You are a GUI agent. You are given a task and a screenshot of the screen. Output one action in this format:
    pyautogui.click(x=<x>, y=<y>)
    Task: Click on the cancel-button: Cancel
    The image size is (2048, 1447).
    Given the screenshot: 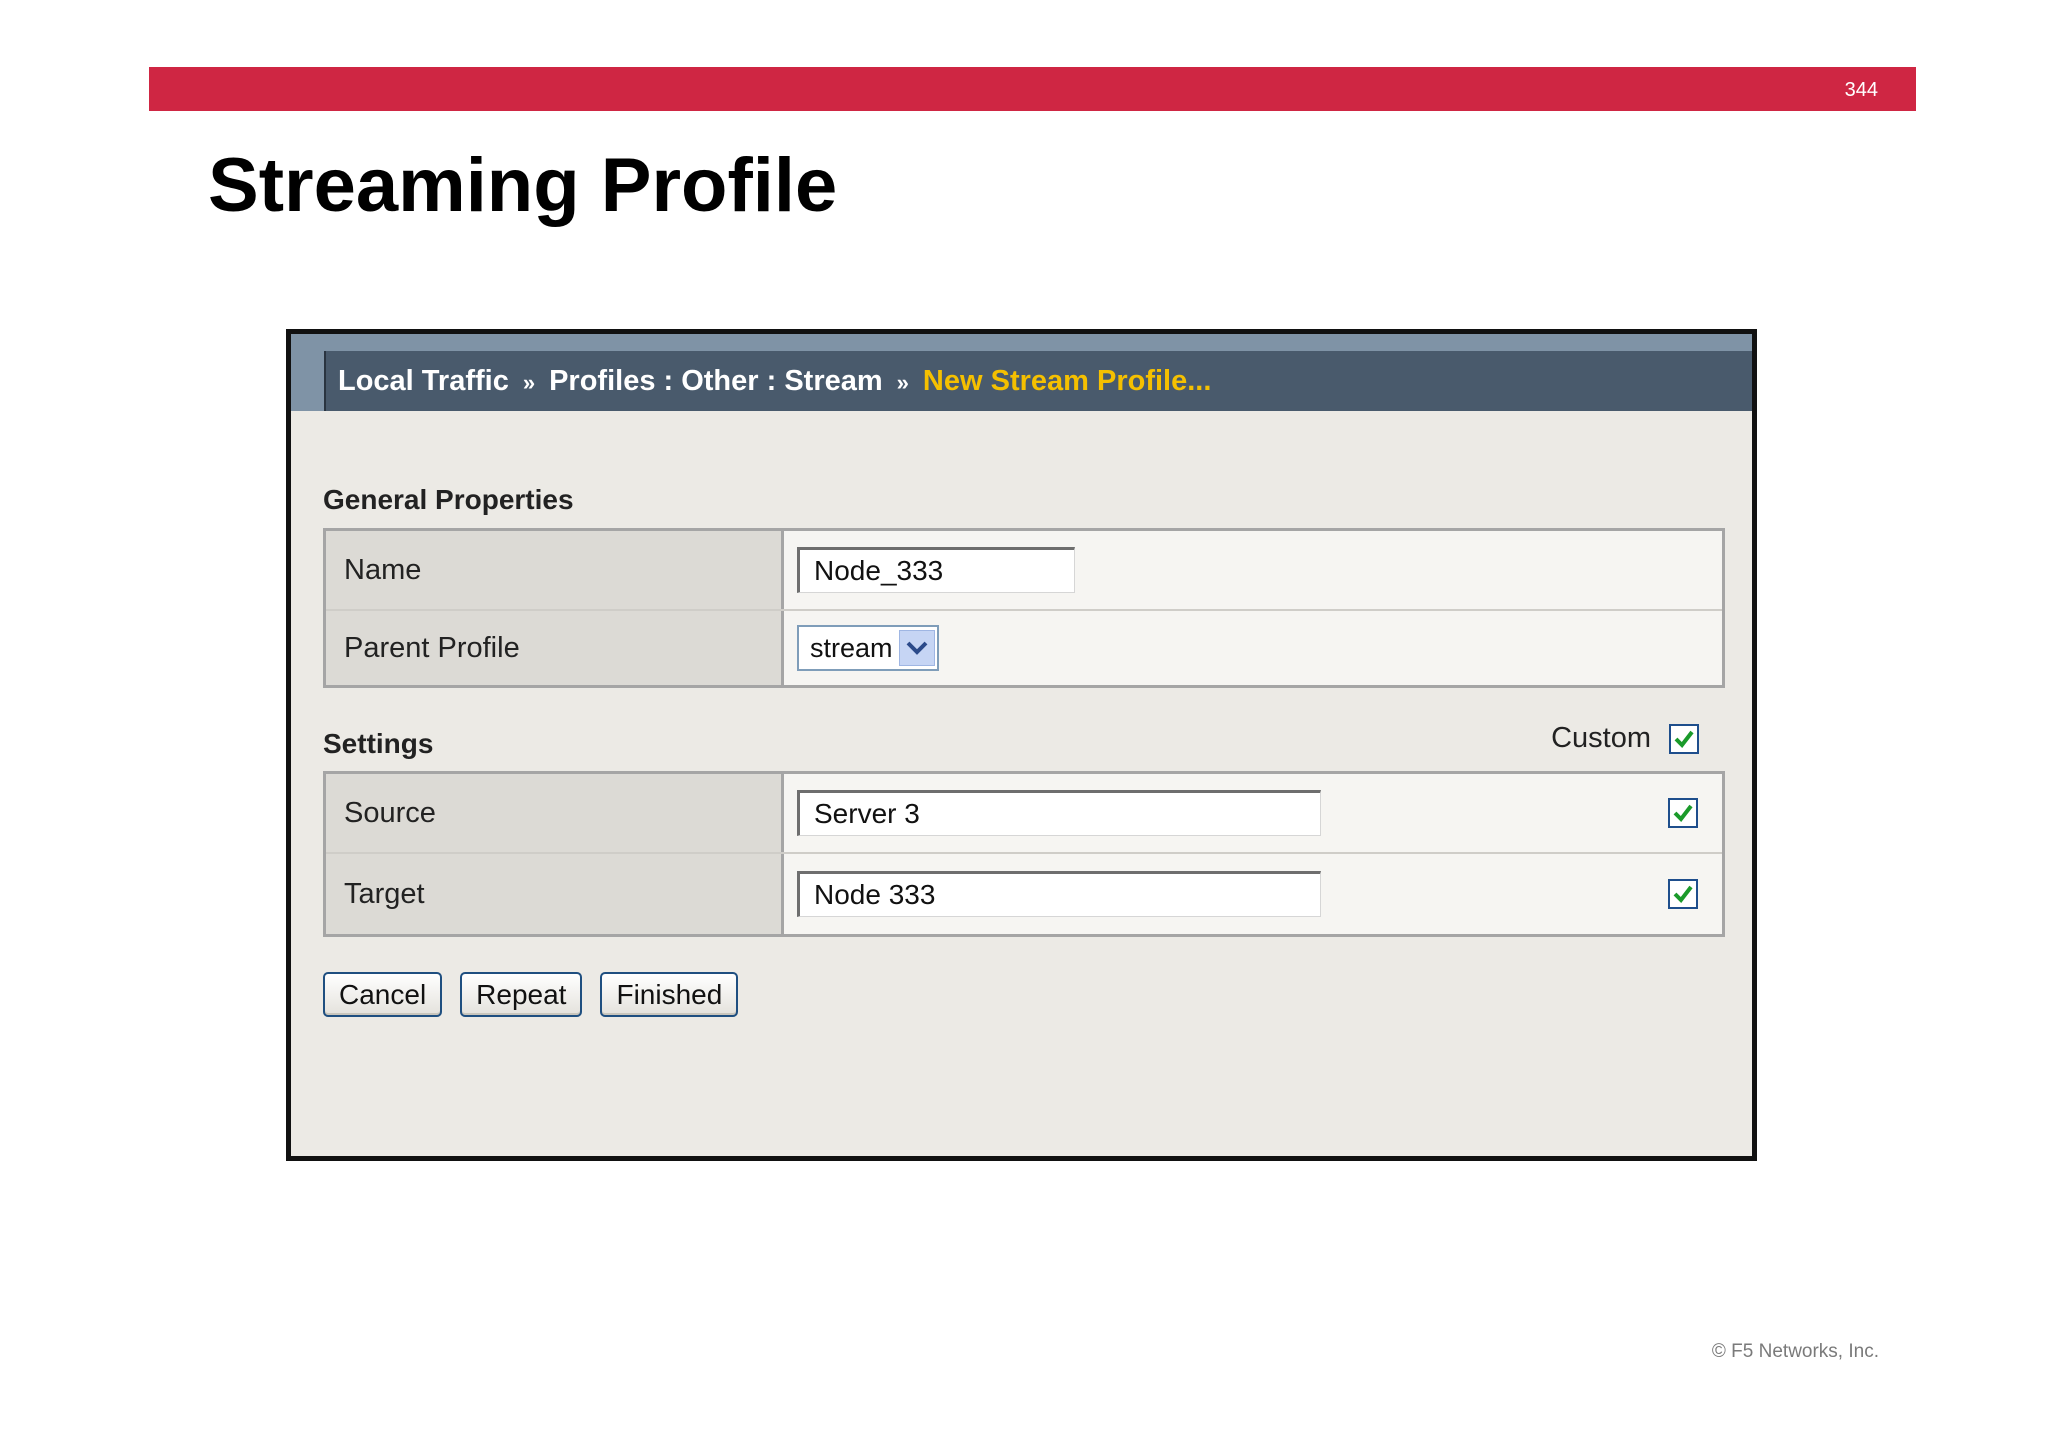 What is the action you would take?
    pyautogui.click(x=383, y=994)
    